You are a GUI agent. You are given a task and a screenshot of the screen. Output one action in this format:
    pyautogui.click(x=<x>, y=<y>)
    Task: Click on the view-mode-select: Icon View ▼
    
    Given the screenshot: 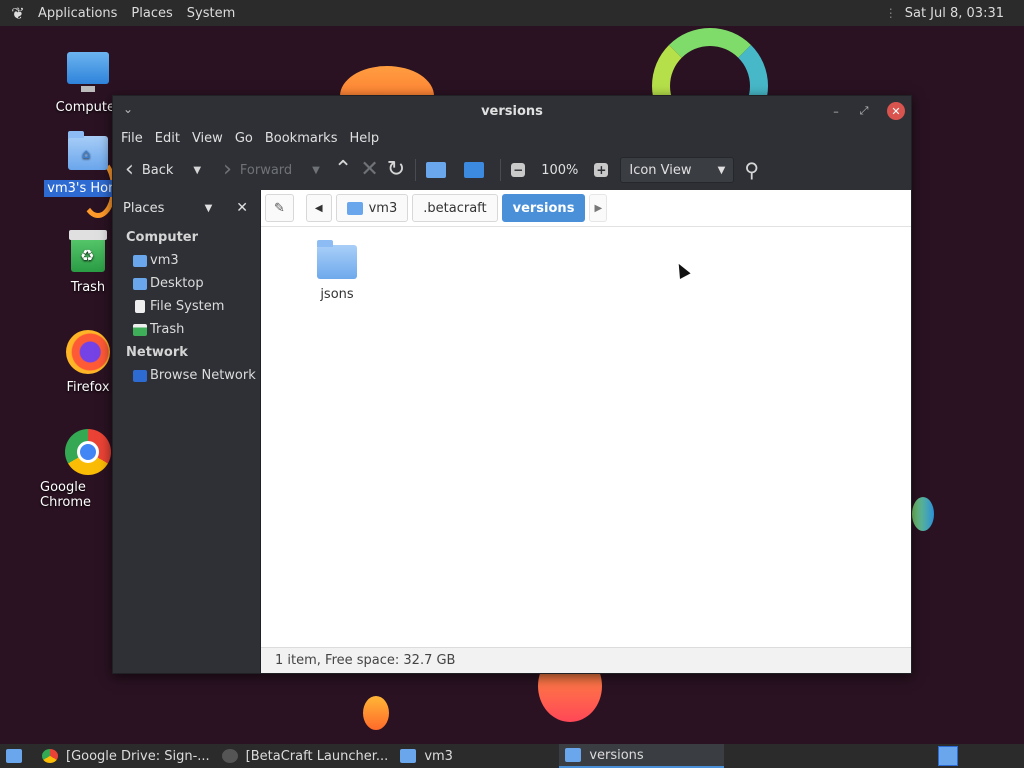 What is the action you would take?
    pyautogui.click(x=677, y=170)
    